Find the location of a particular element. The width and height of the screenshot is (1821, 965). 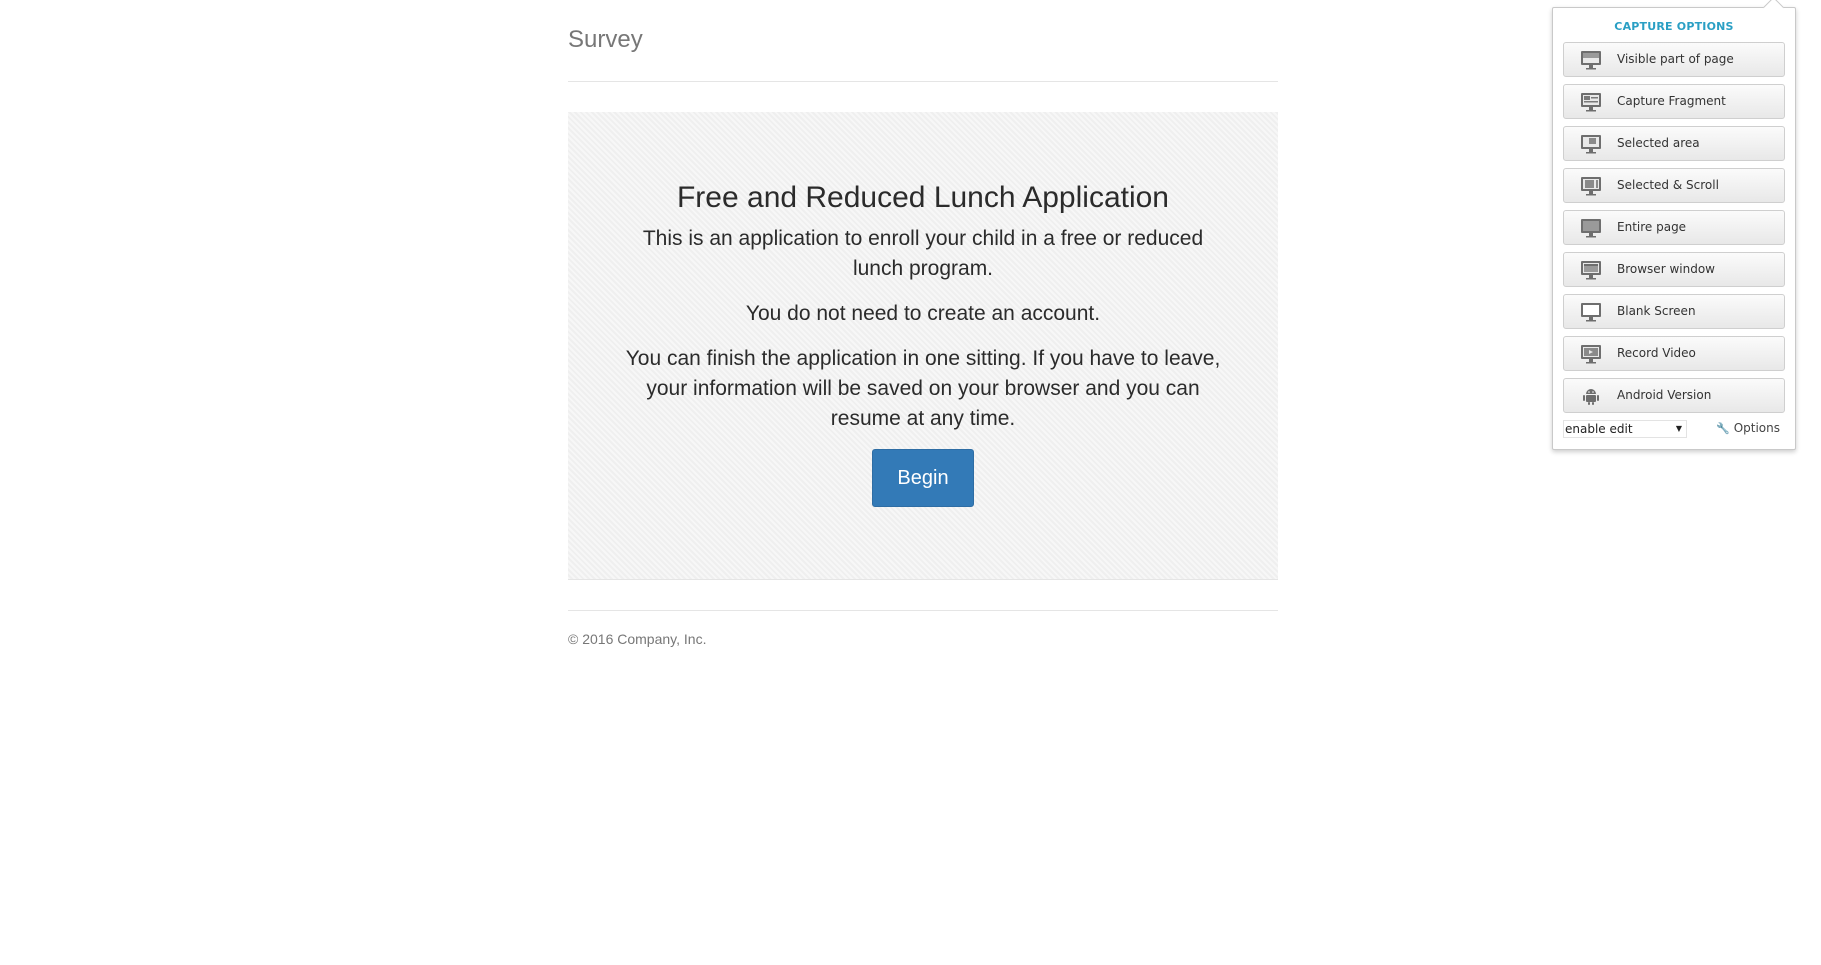

monitor-blank-icon is located at coordinates (1591, 312).